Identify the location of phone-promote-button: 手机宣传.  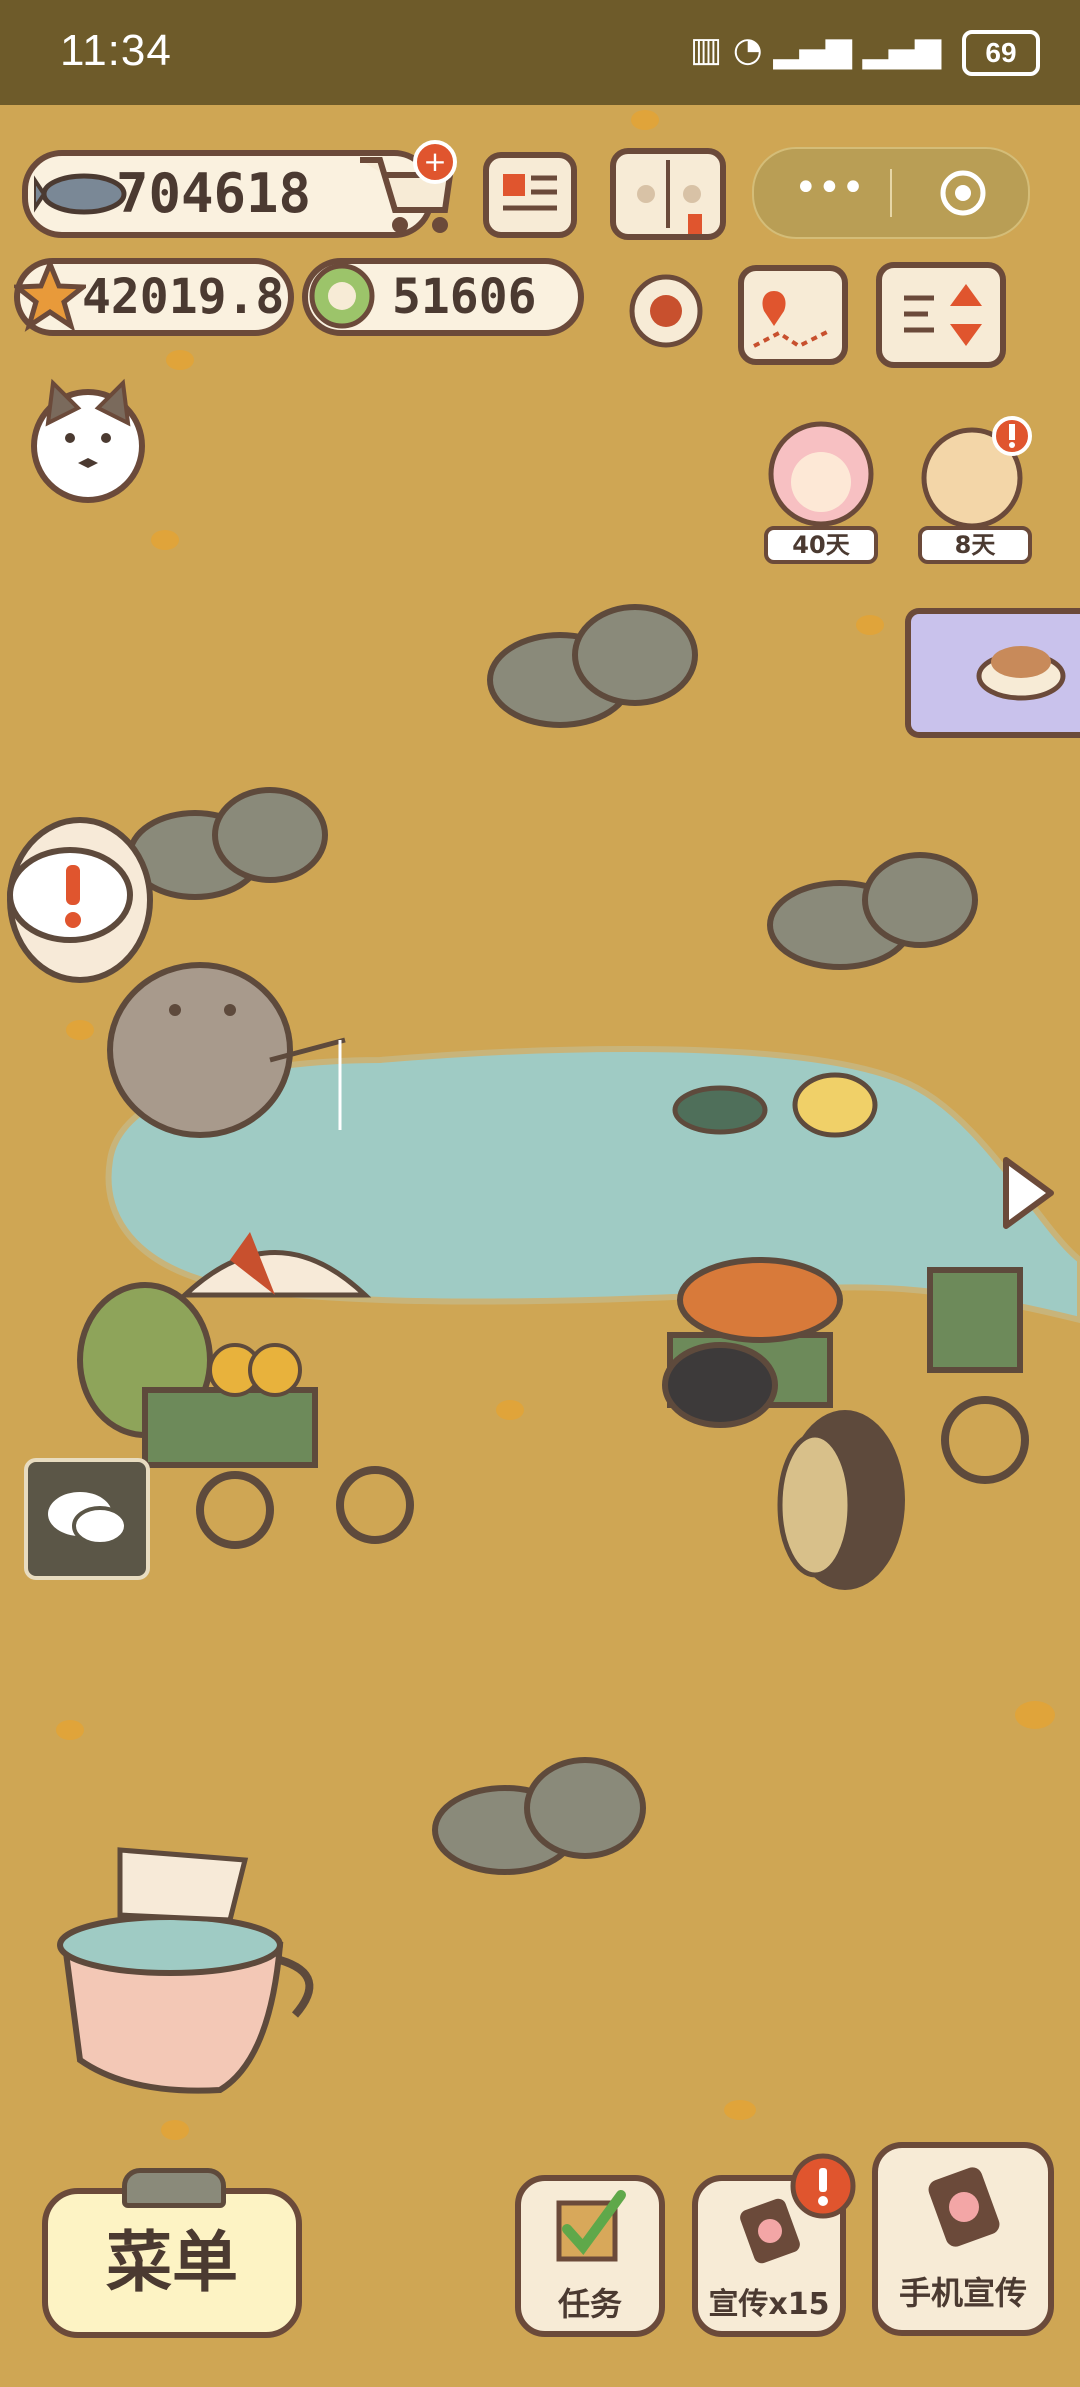
(963, 2239).